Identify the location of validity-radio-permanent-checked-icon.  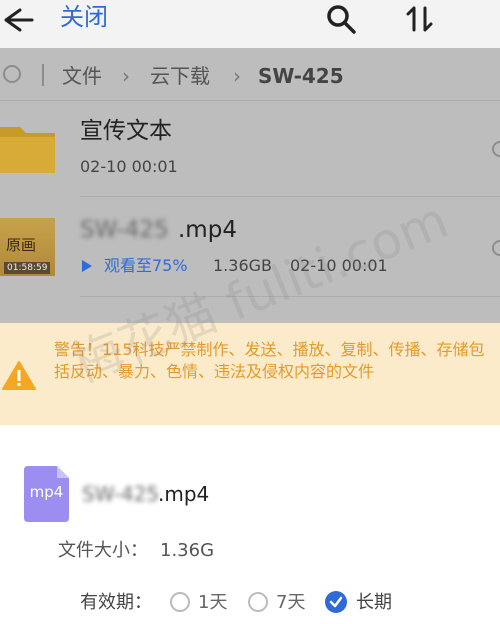
(336, 602).